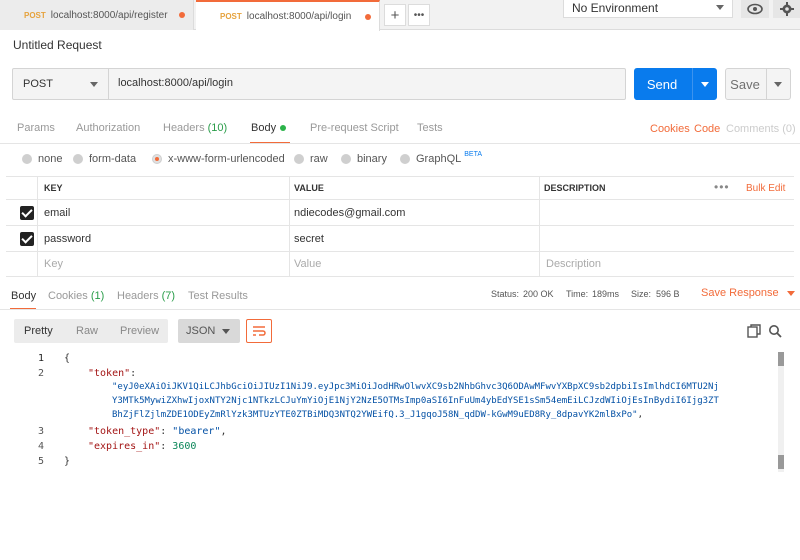 Image resolution: width=800 pixels, height=560 pixels. I want to click on tab-tests: Tests, so click(430, 128).